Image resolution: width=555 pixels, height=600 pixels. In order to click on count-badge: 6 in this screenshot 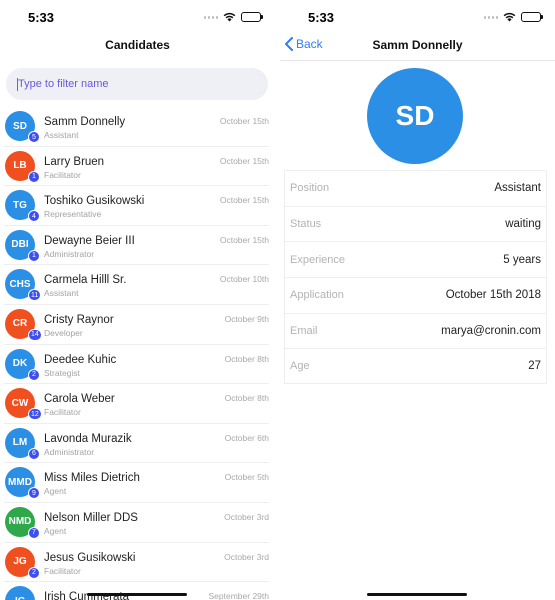, I will do `click(34, 453)`.